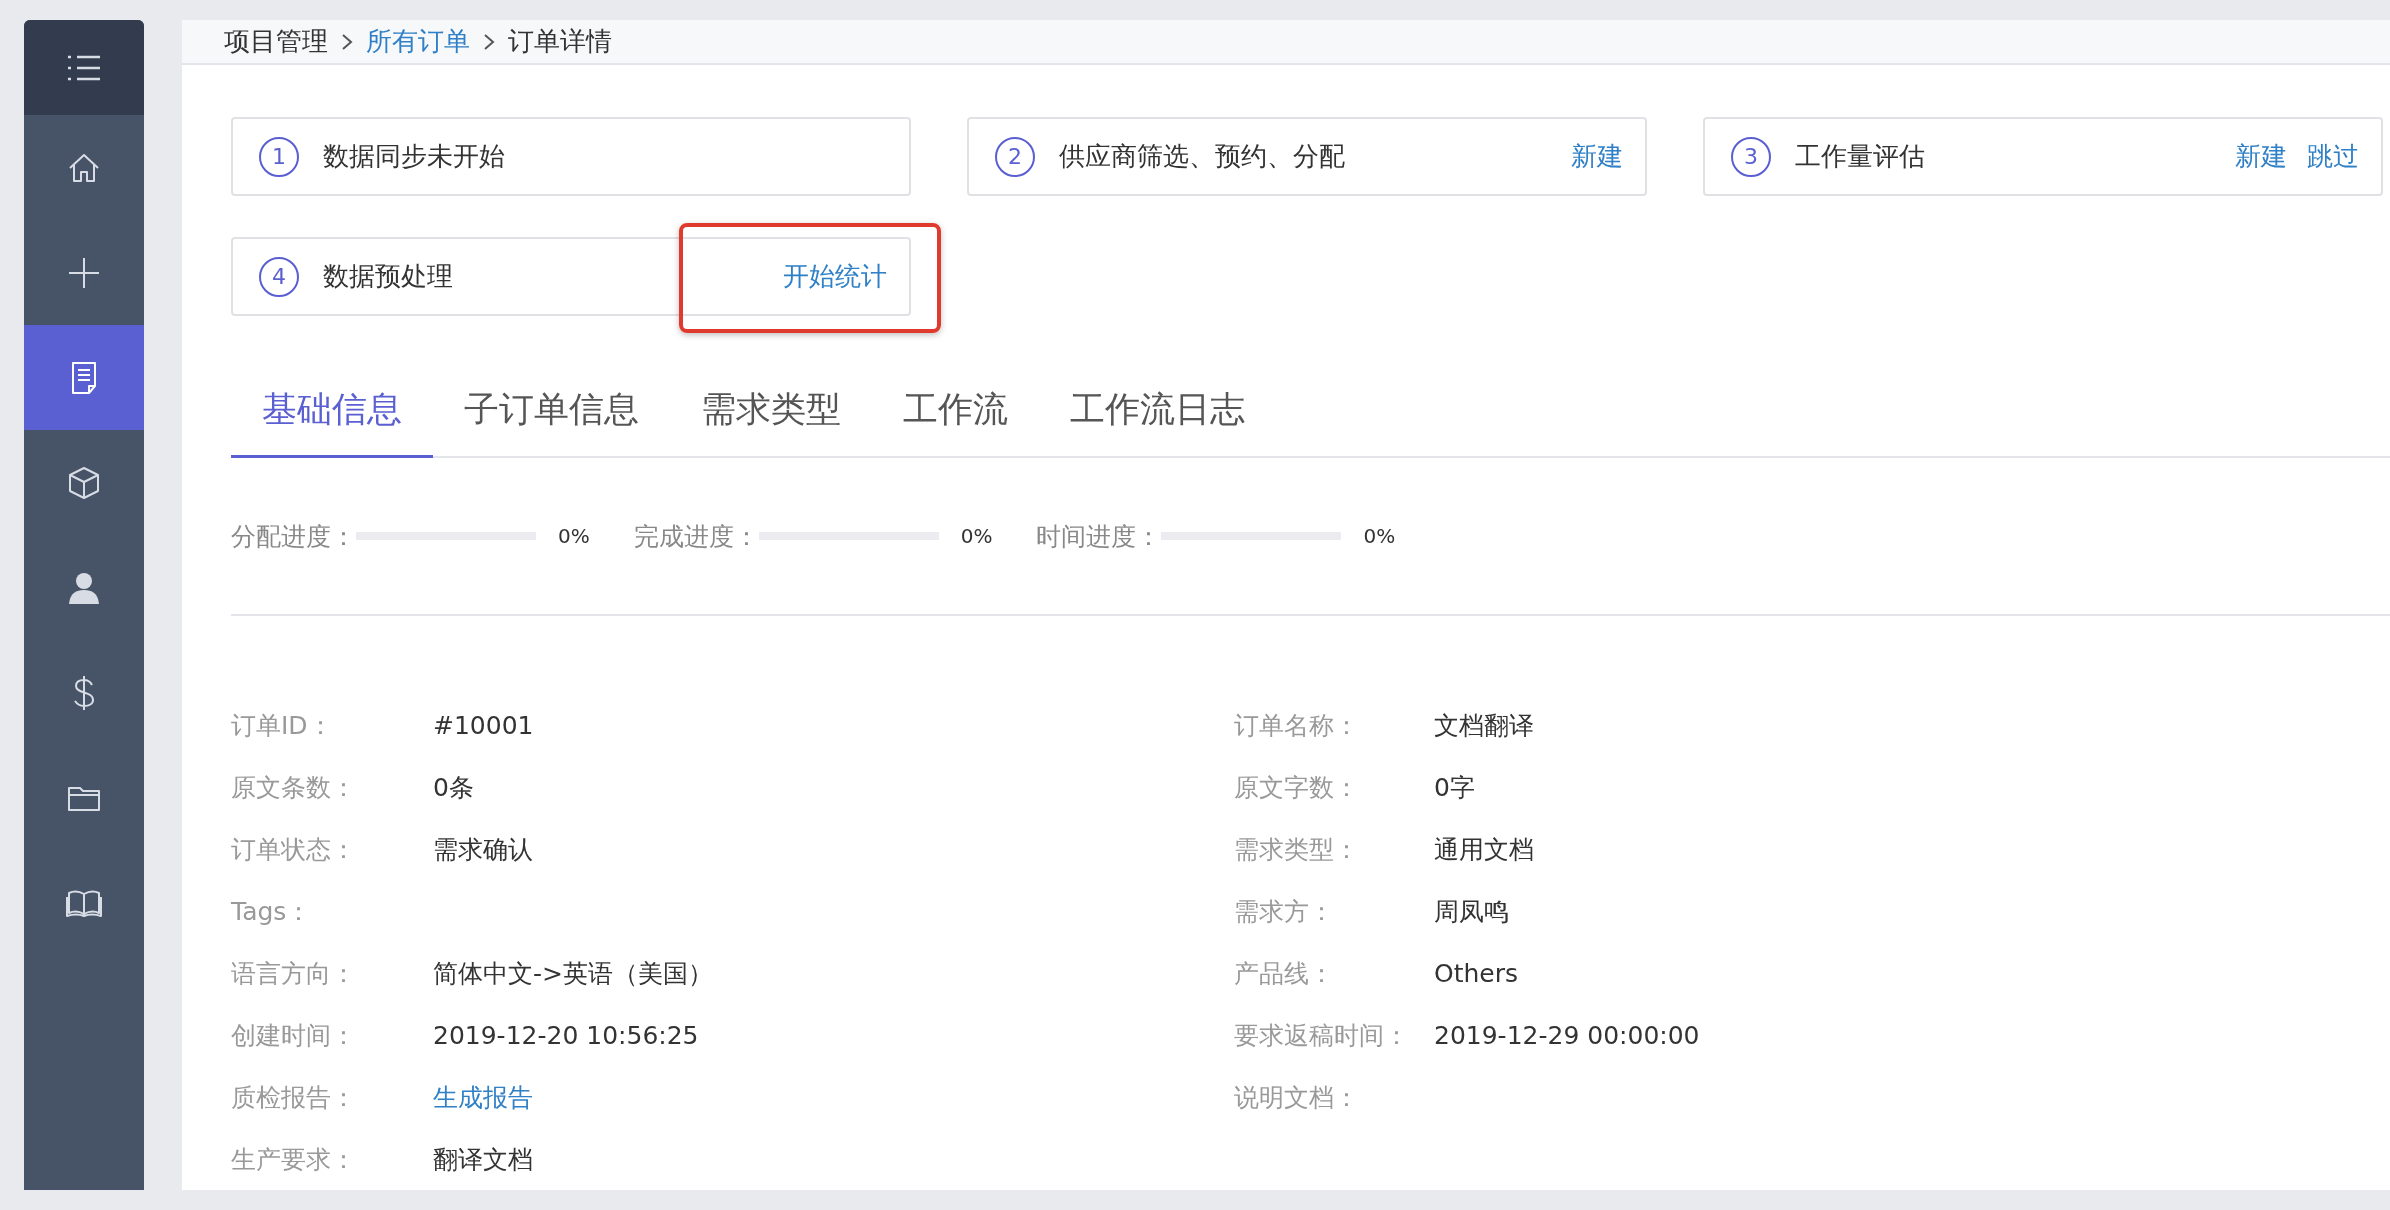 The width and height of the screenshot is (2390, 1210). Describe the element at coordinates (294, 973) in the screenshot. I see `field-label: 语言方向：` at that location.